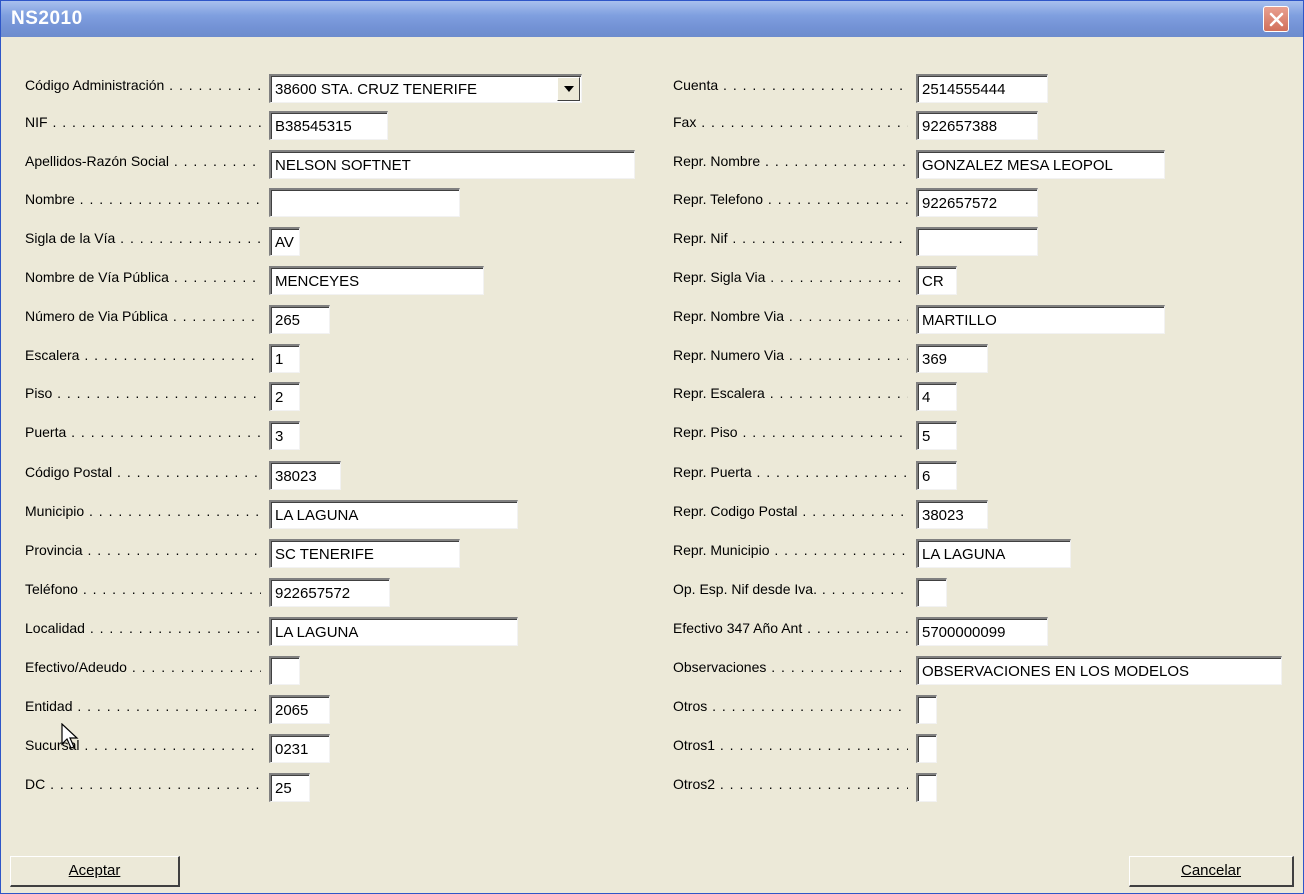 Image resolution: width=1304 pixels, height=894 pixels. Describe the element at coordinates (735, 511) in the screenshot. I see `field-label-text: Repr. Codigo Postal` at that location.